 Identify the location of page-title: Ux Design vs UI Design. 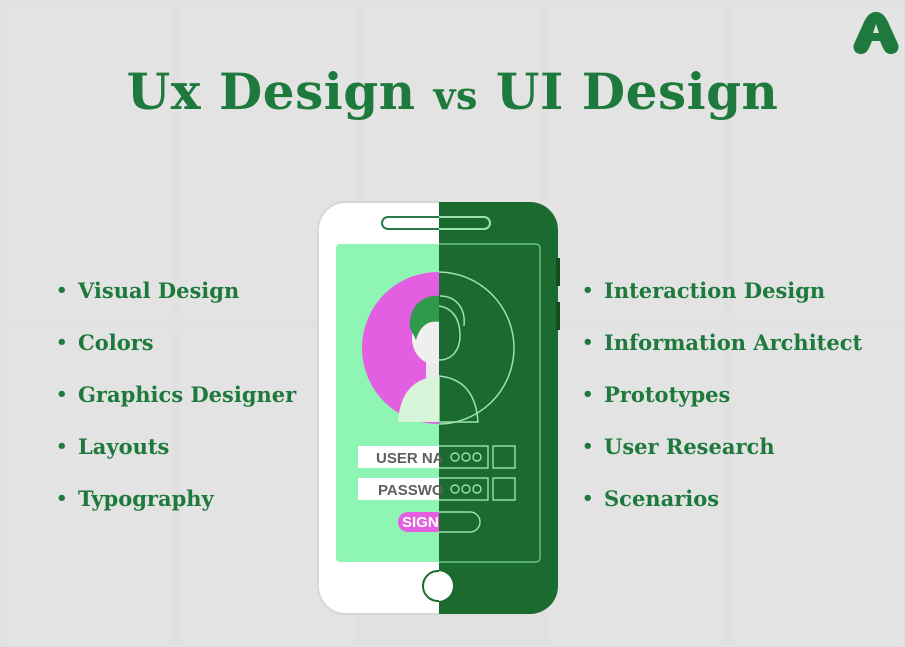
(452, 91).